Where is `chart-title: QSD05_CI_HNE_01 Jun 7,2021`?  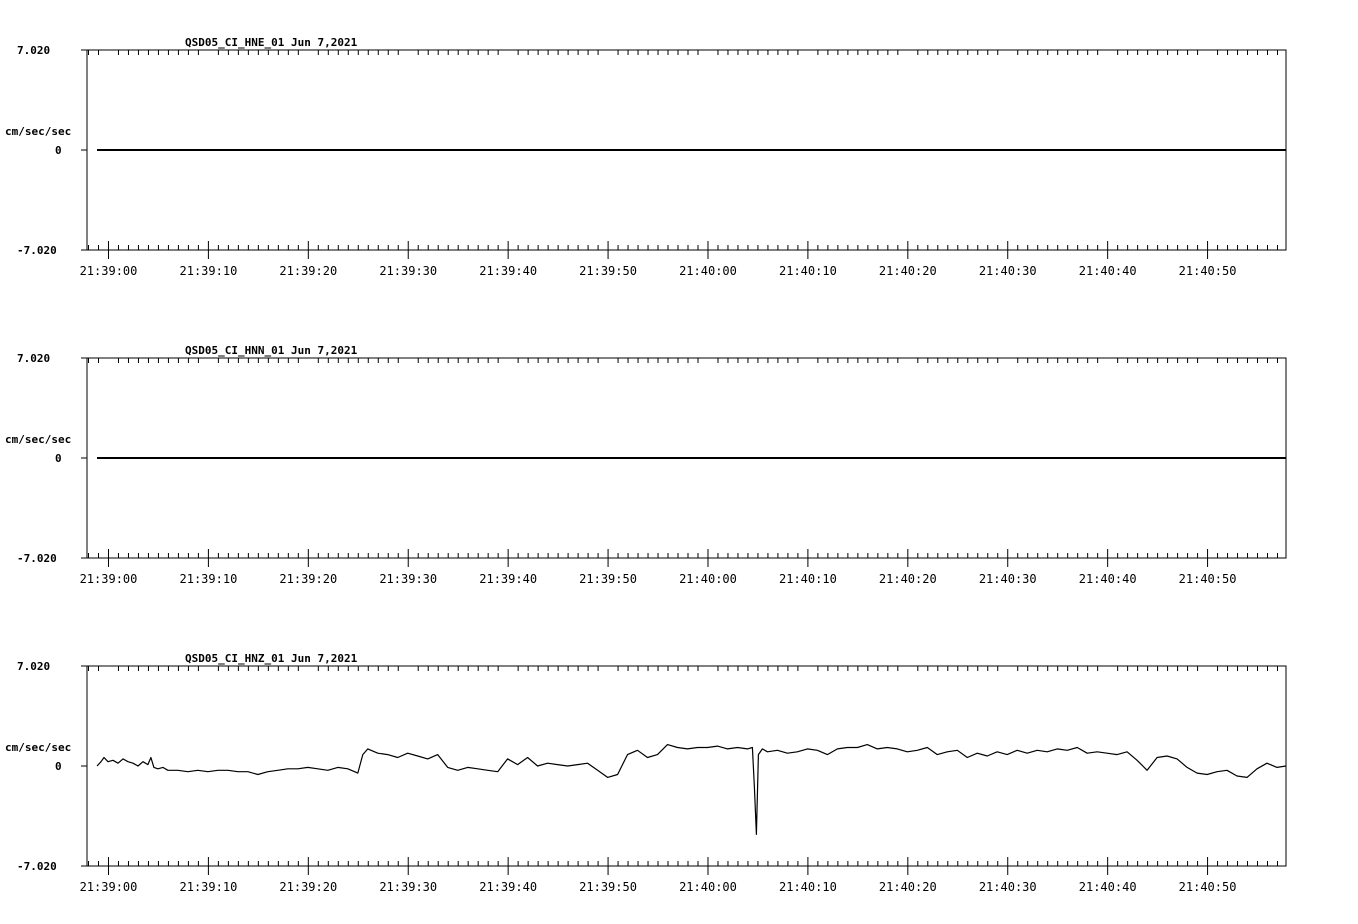 chart-title: QSD05_CI_HNE_01 Jun 7,2021 is located at coordinates (271, 42).